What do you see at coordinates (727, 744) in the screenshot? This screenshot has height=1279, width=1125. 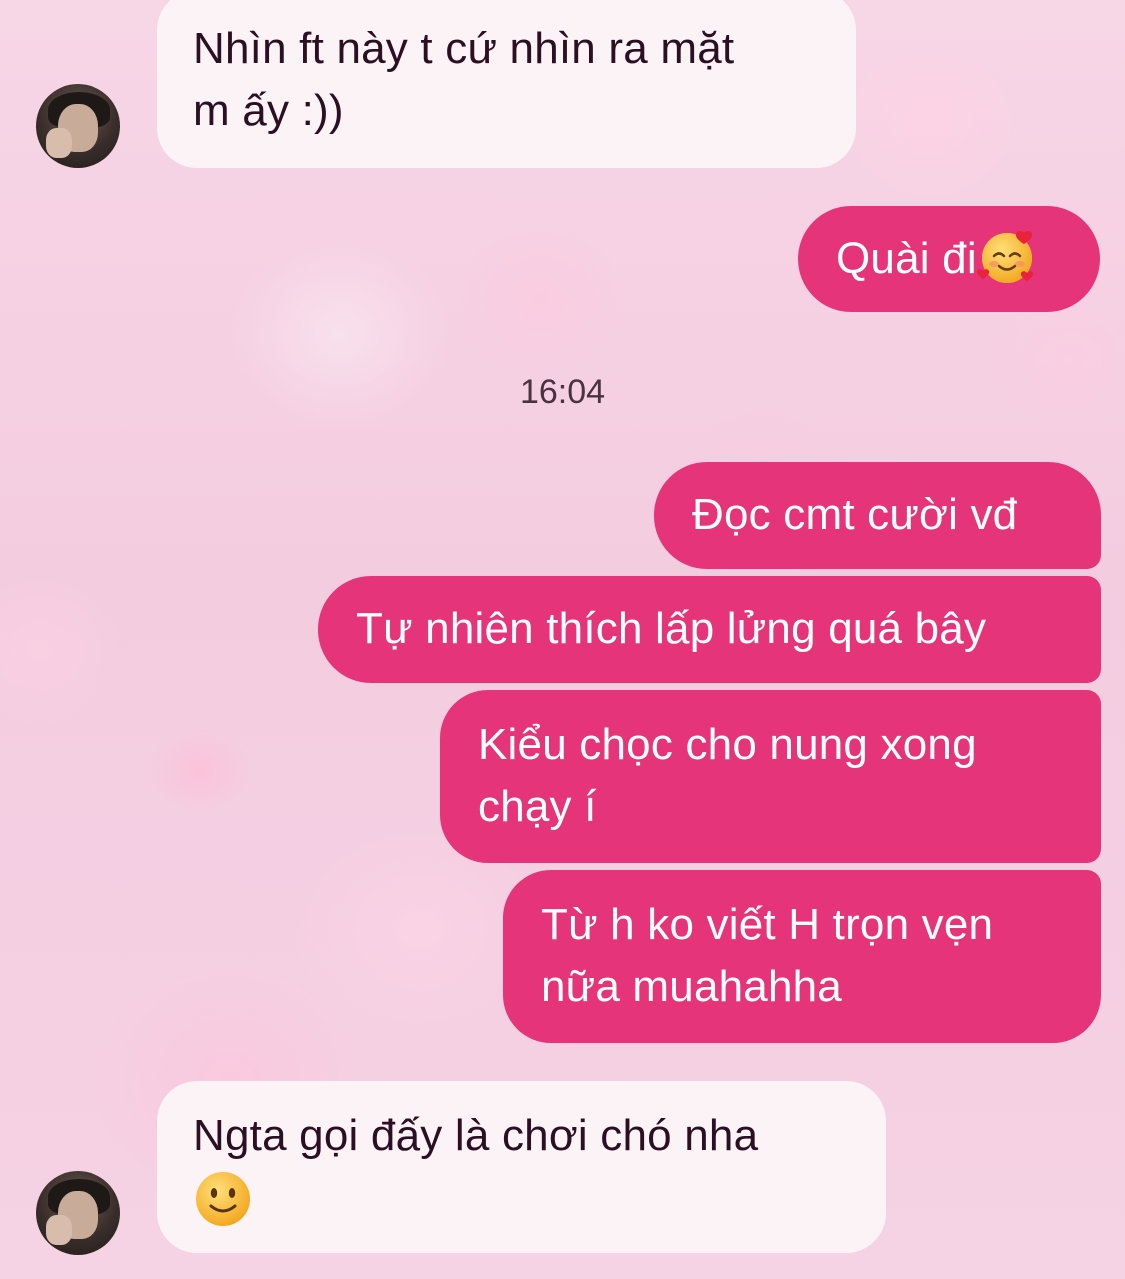 I see `message-text: Kiểu chọc cho nung xong` at bounding box center [727, 744].